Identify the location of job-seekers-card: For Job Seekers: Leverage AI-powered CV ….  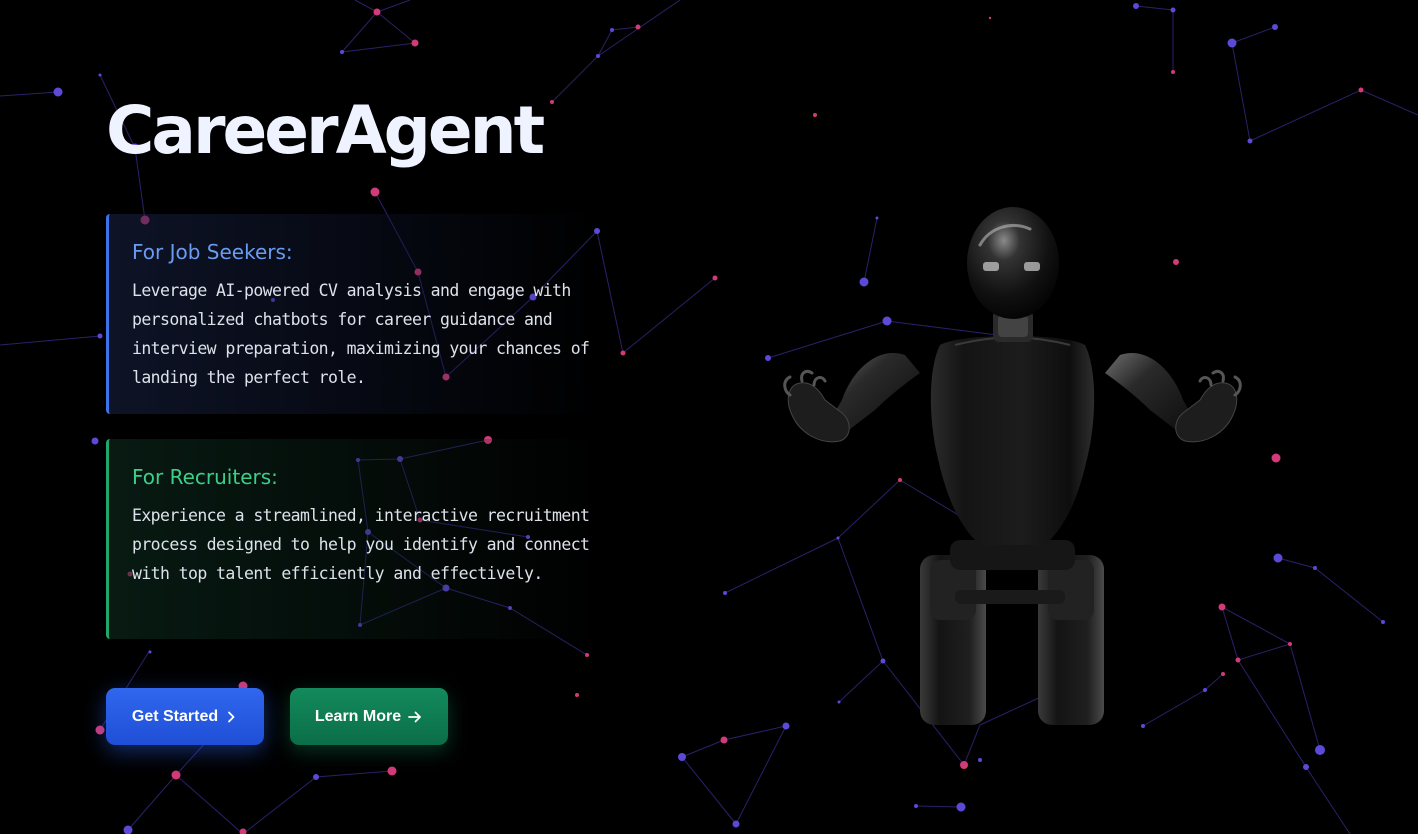
(353, 314).